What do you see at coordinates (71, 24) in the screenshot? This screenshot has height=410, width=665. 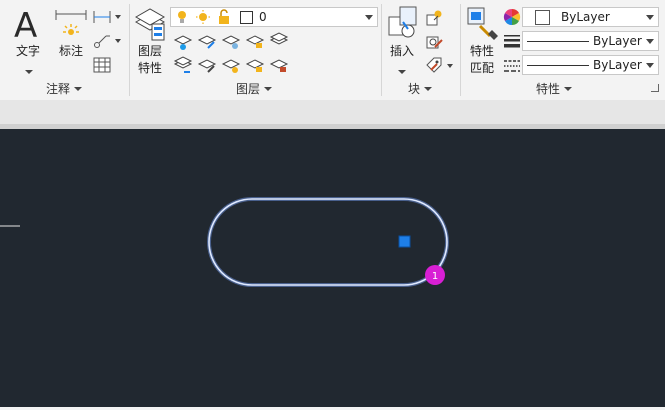 I see `dimension-icon` at bounding box center [71, 24].